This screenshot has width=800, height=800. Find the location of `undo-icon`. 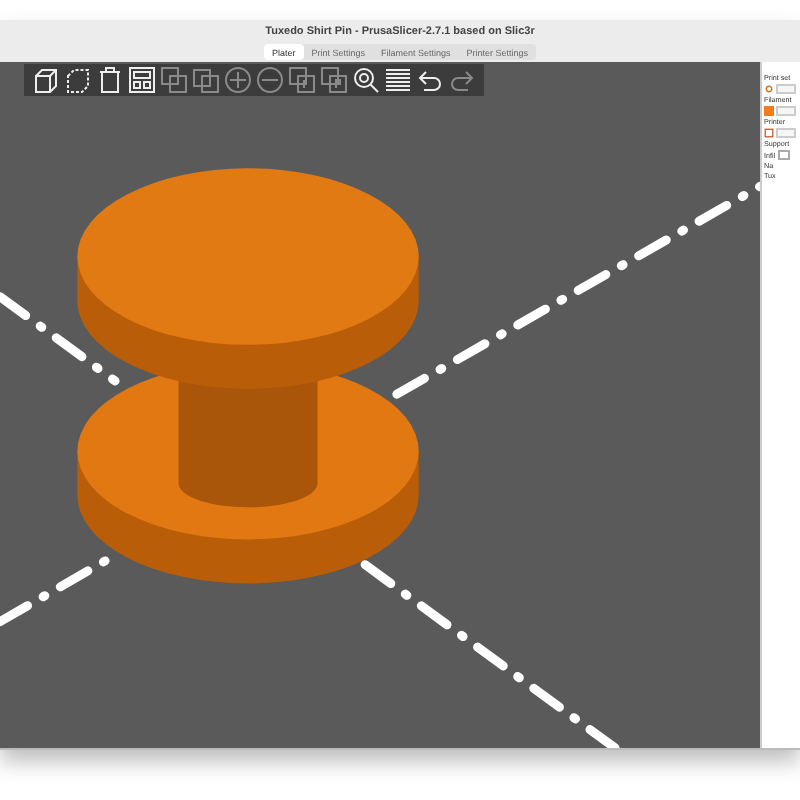

undo-icon is located at coordinates (430, 80).